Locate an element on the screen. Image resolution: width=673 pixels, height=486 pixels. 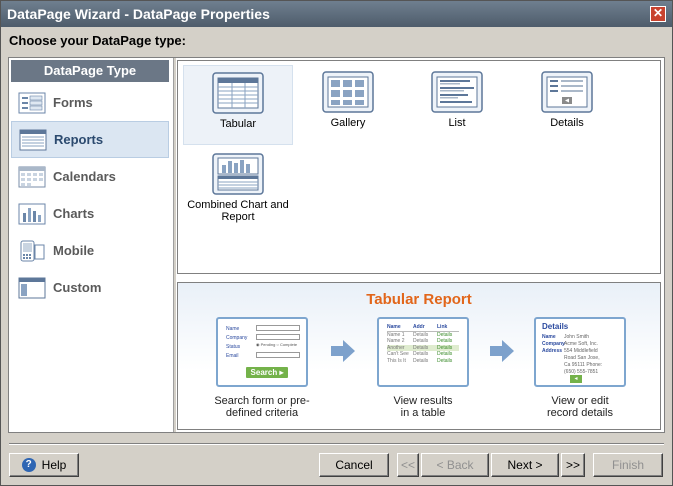
page-prompt: Choose your DataPage type: is located at coordinates (97, 40).